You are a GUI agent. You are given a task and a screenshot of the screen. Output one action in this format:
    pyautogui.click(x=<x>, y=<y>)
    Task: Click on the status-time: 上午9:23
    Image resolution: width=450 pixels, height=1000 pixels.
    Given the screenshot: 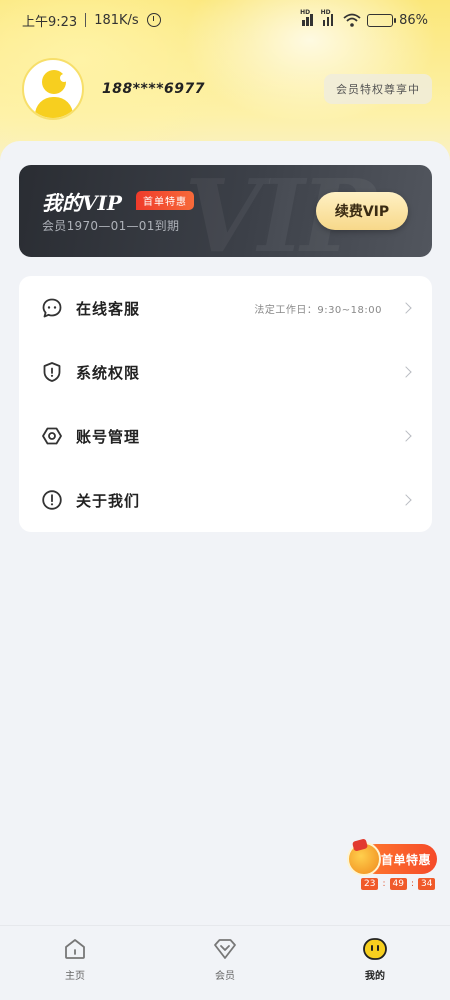 What is the action you would take?
    pyautogui.click(x=50, y=22)
    